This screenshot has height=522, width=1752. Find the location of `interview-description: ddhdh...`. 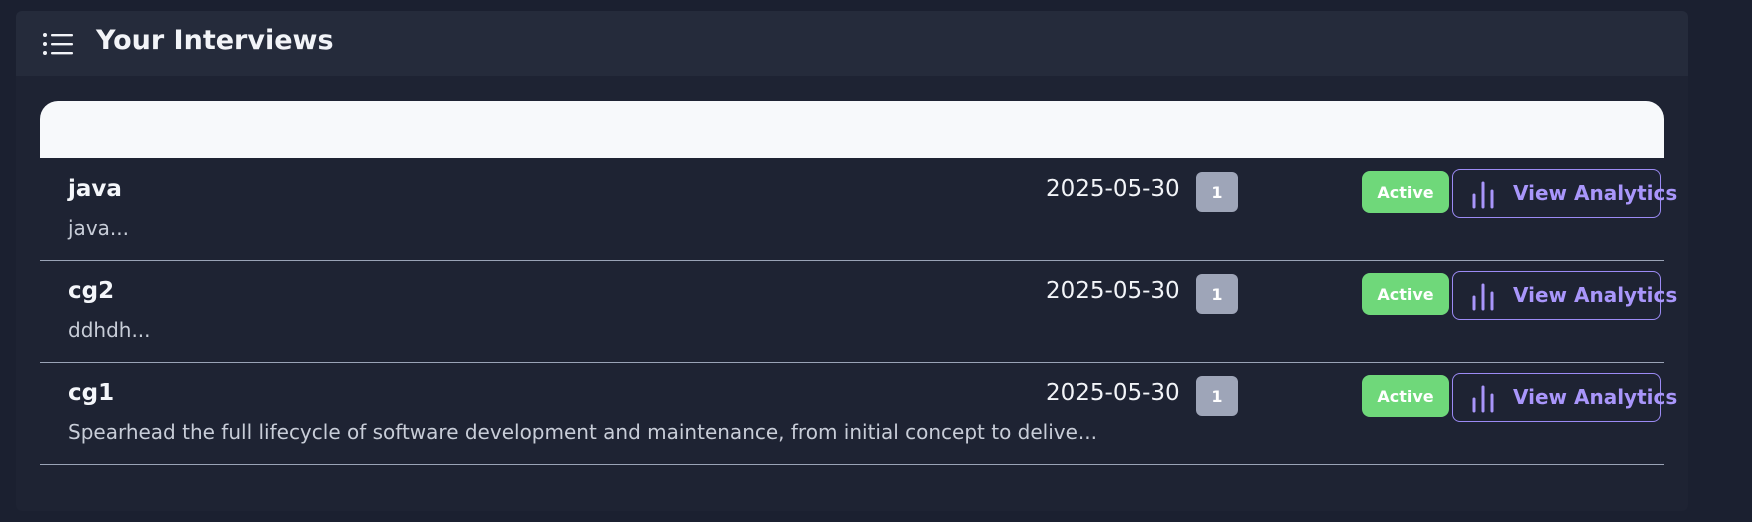

interview-description: ddhdh... is located at coordinates (109, 330).